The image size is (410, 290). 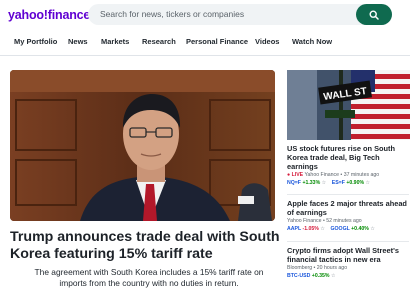 I want to click on ticker-list: AAPL -1.05% ☆ GOOGL +0.40% ☆, so click(x=348, y=229).